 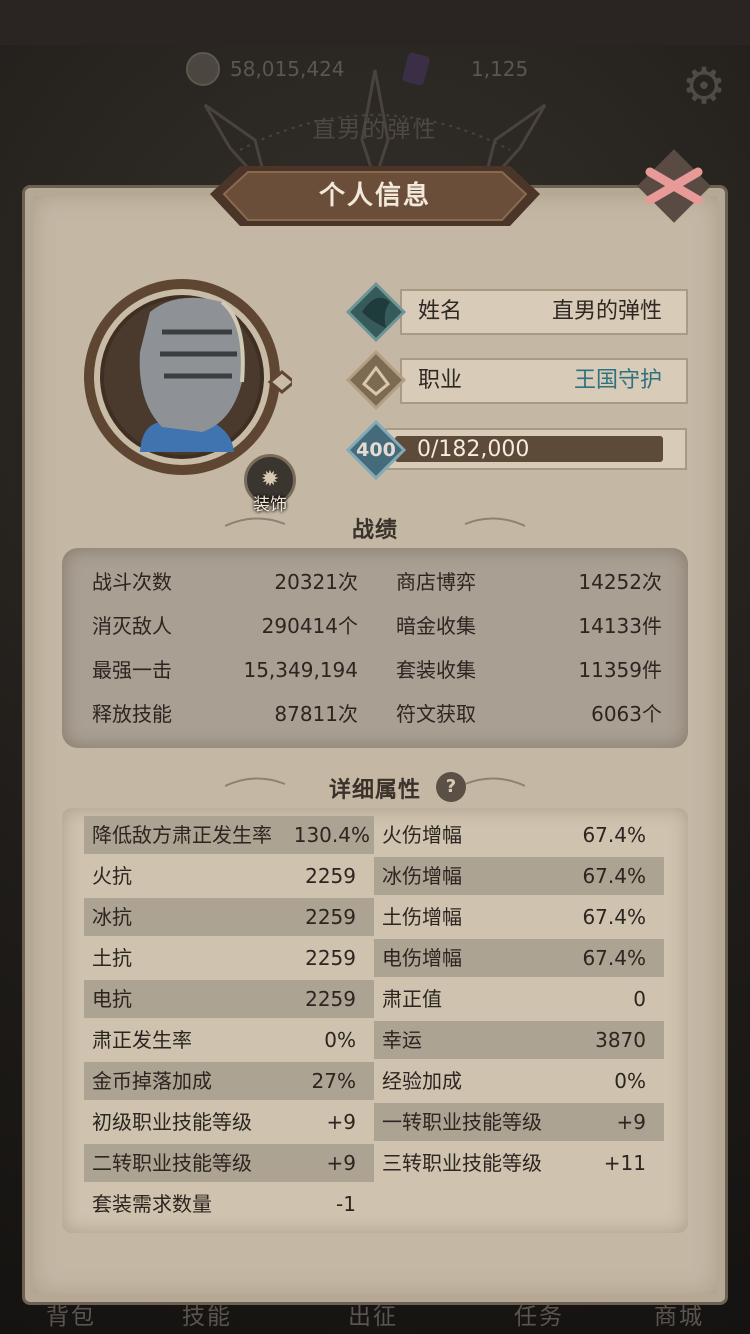 What do you see at coordinates (224, 1040) in the screenshot?
I see `attribute-row: 肃正发生率 0%` at bounding box center [224, 1040].